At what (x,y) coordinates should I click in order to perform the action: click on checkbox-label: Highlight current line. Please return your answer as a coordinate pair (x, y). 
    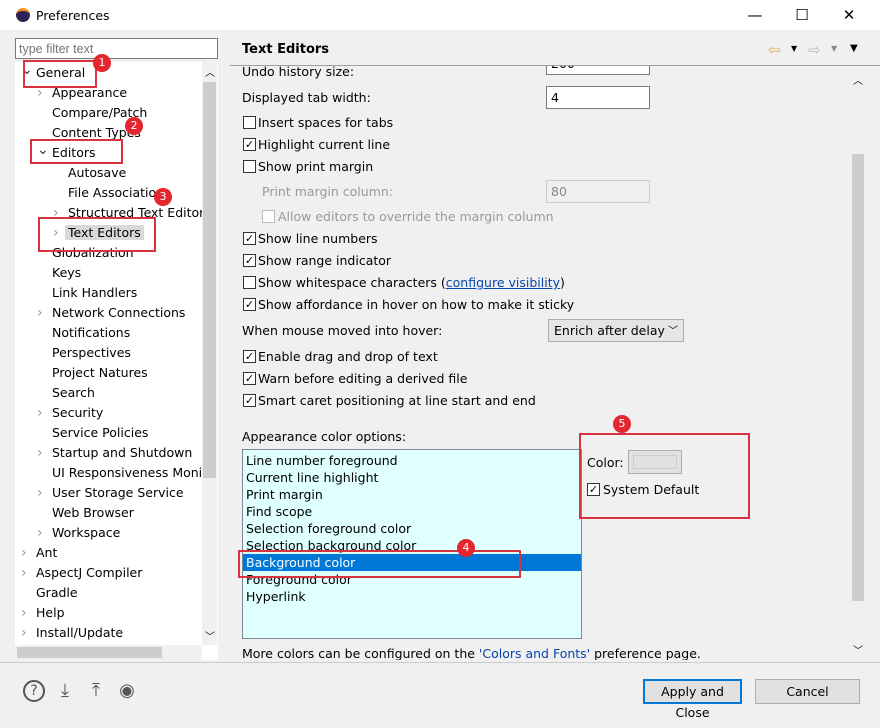
    Looking at the image, I should click on (324, 144).